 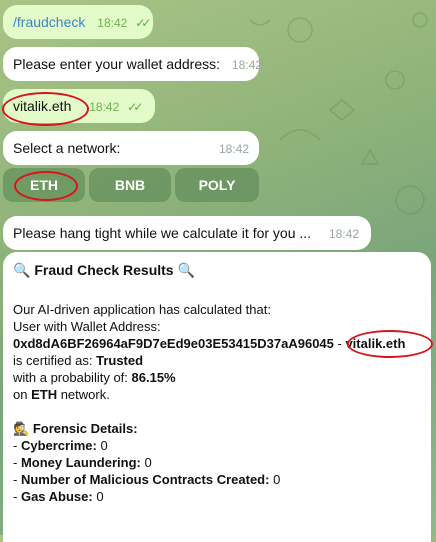 What do you see at coordinates (44, 394) in the screenshot?
I see `network-value: ETH` at bounding box center [44, 394].